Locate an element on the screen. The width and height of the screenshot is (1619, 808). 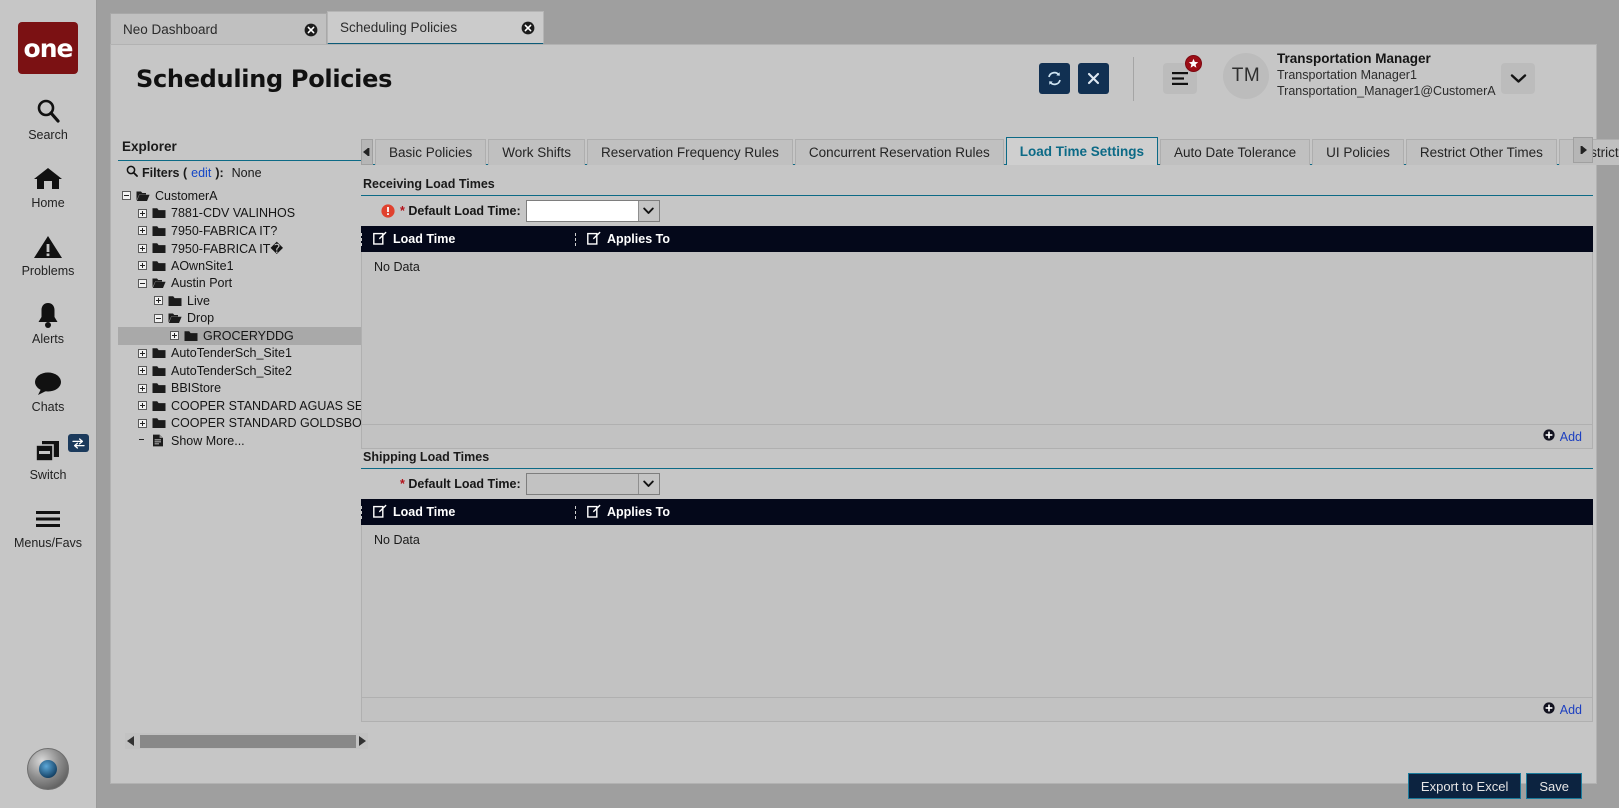
tree-node: BBIStore is located at coordinates (239, 389).